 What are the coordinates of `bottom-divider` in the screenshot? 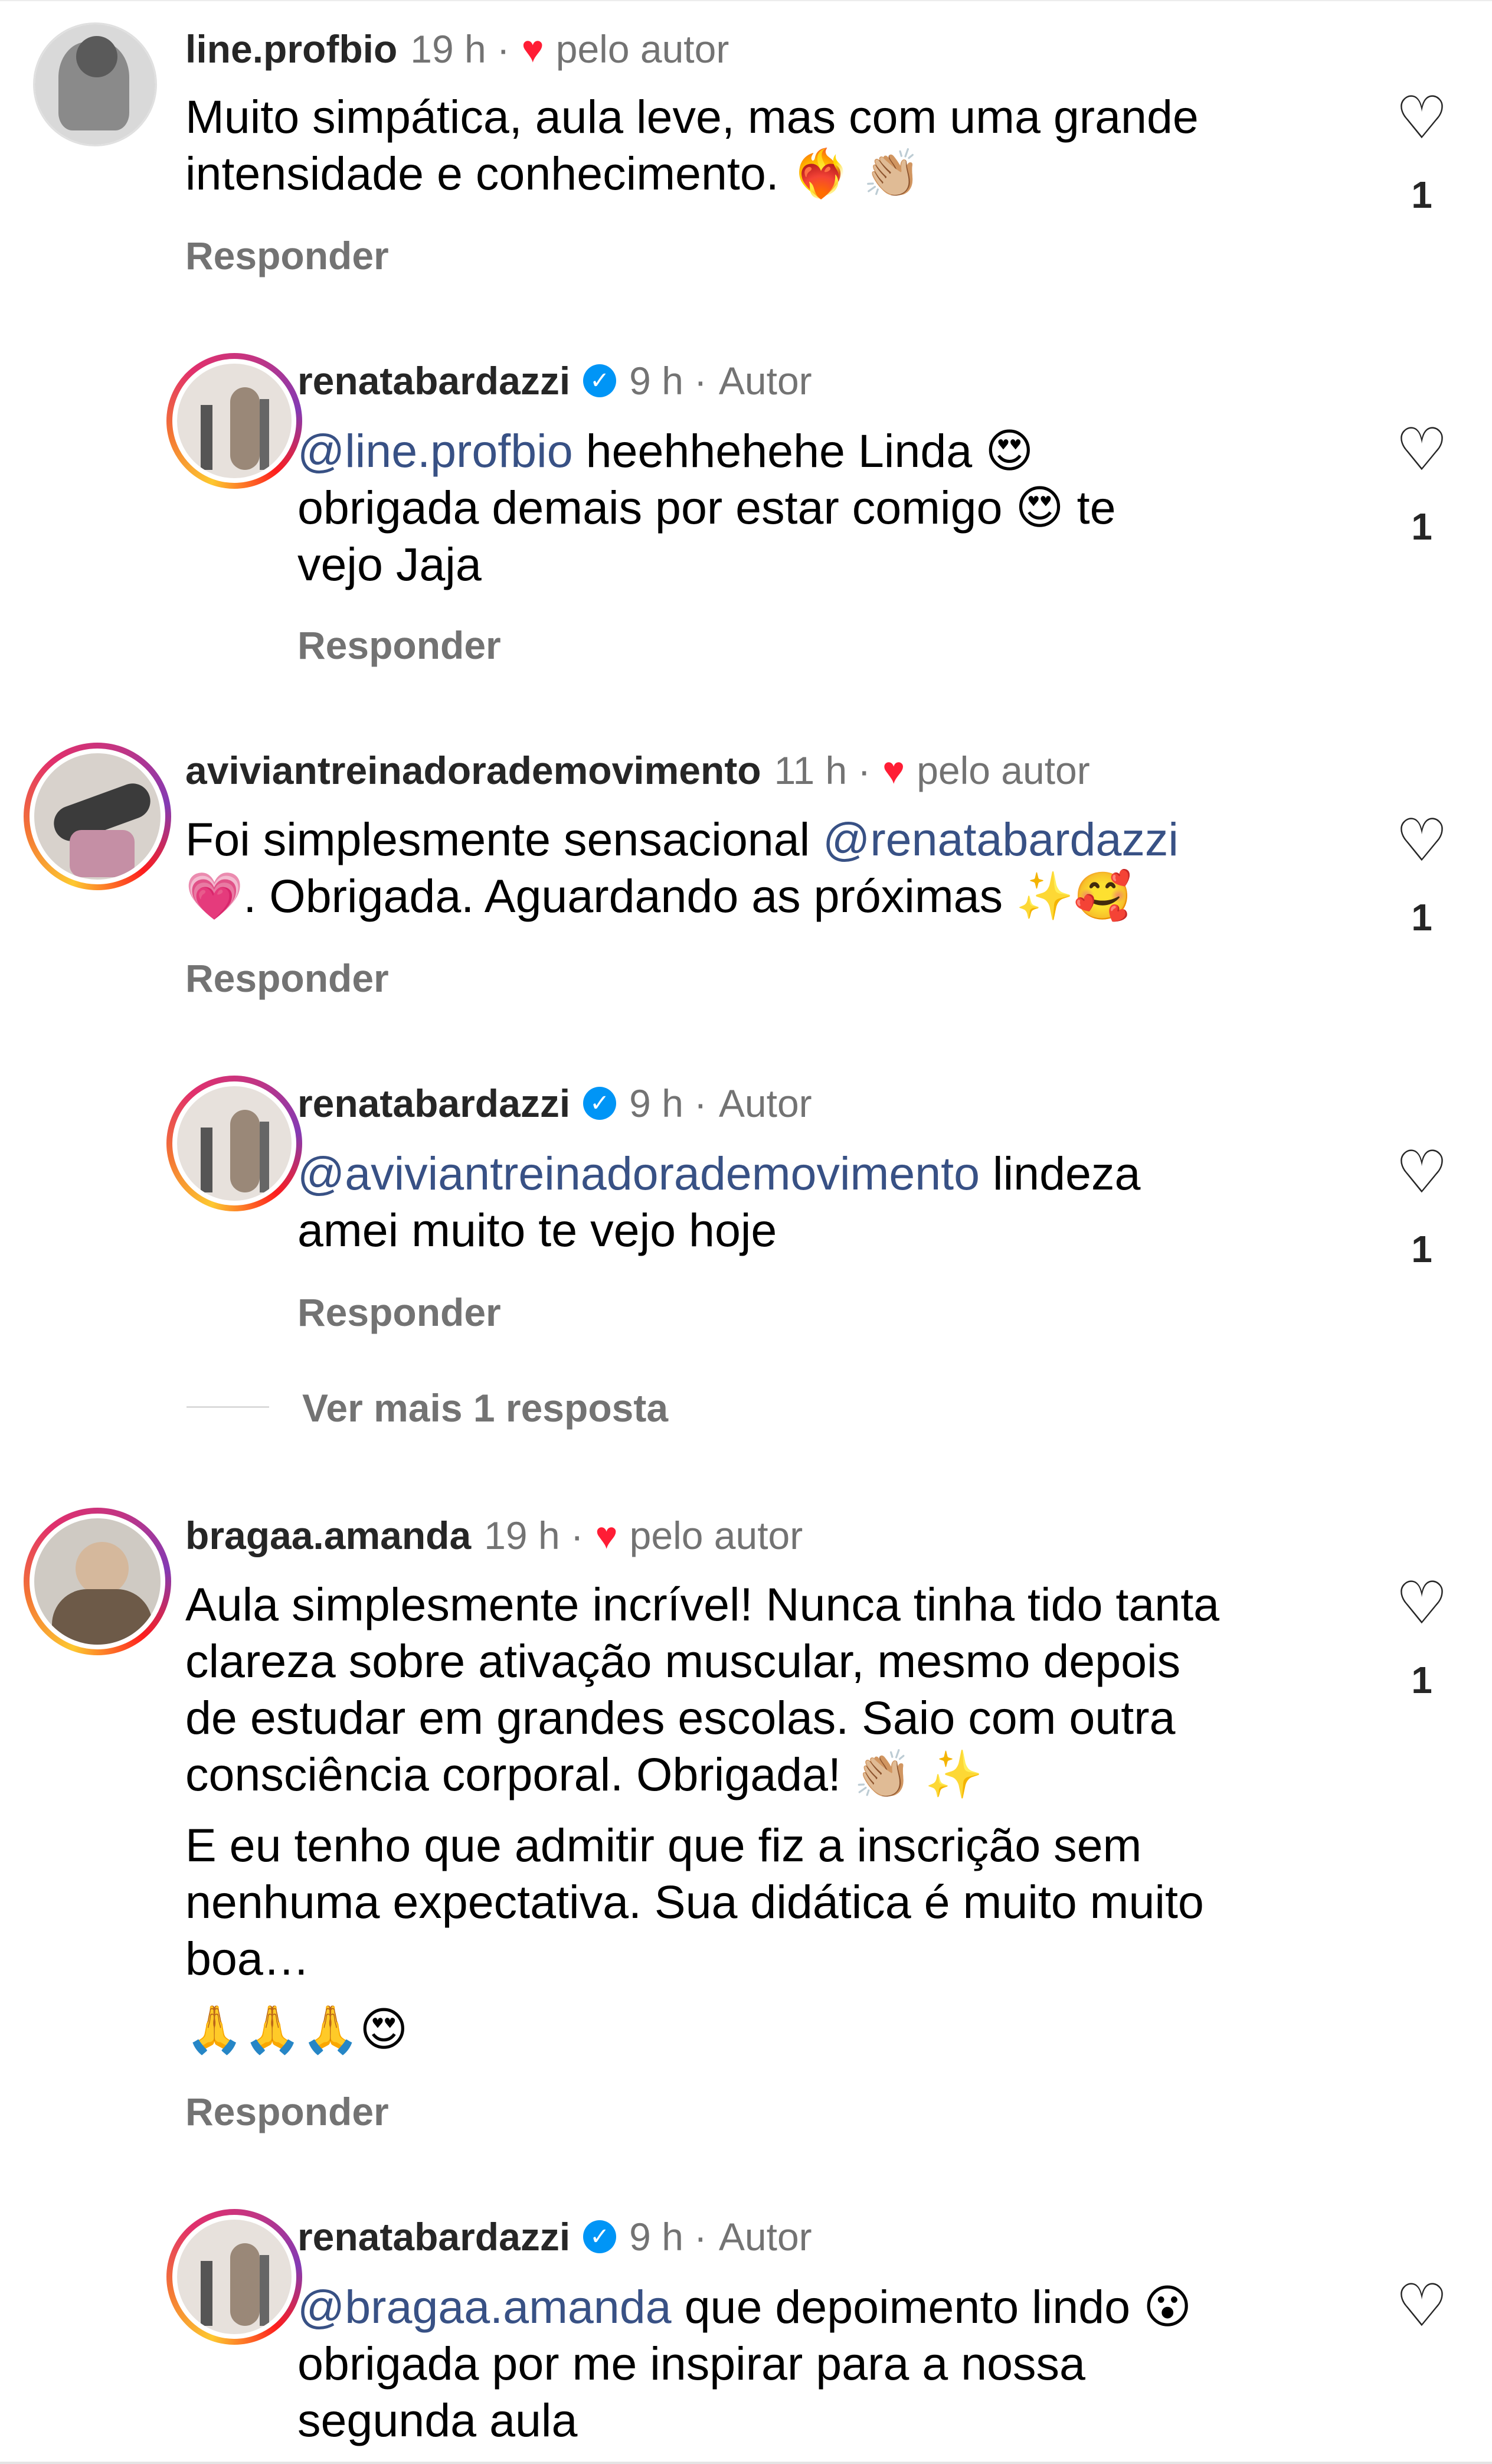 It's located at (746, 2463).